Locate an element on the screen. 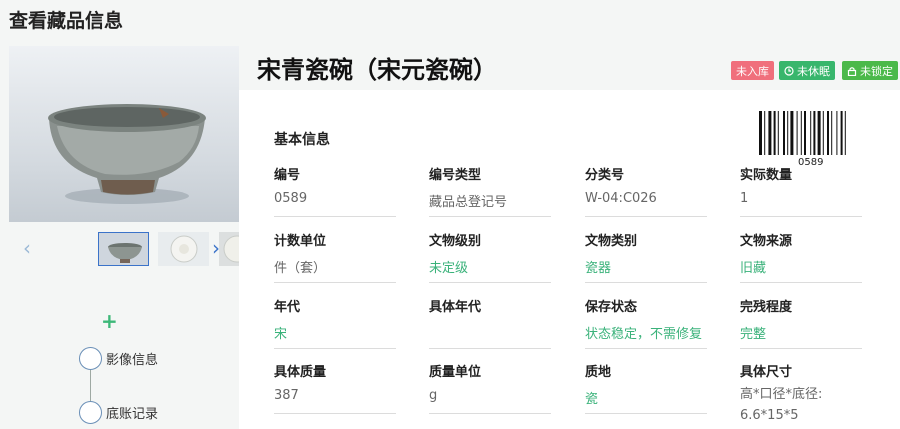 Image resolution: width=900 pixels, height=429 pixels. info-field: 计数单位件（套） is located at coordinates (335, 256).